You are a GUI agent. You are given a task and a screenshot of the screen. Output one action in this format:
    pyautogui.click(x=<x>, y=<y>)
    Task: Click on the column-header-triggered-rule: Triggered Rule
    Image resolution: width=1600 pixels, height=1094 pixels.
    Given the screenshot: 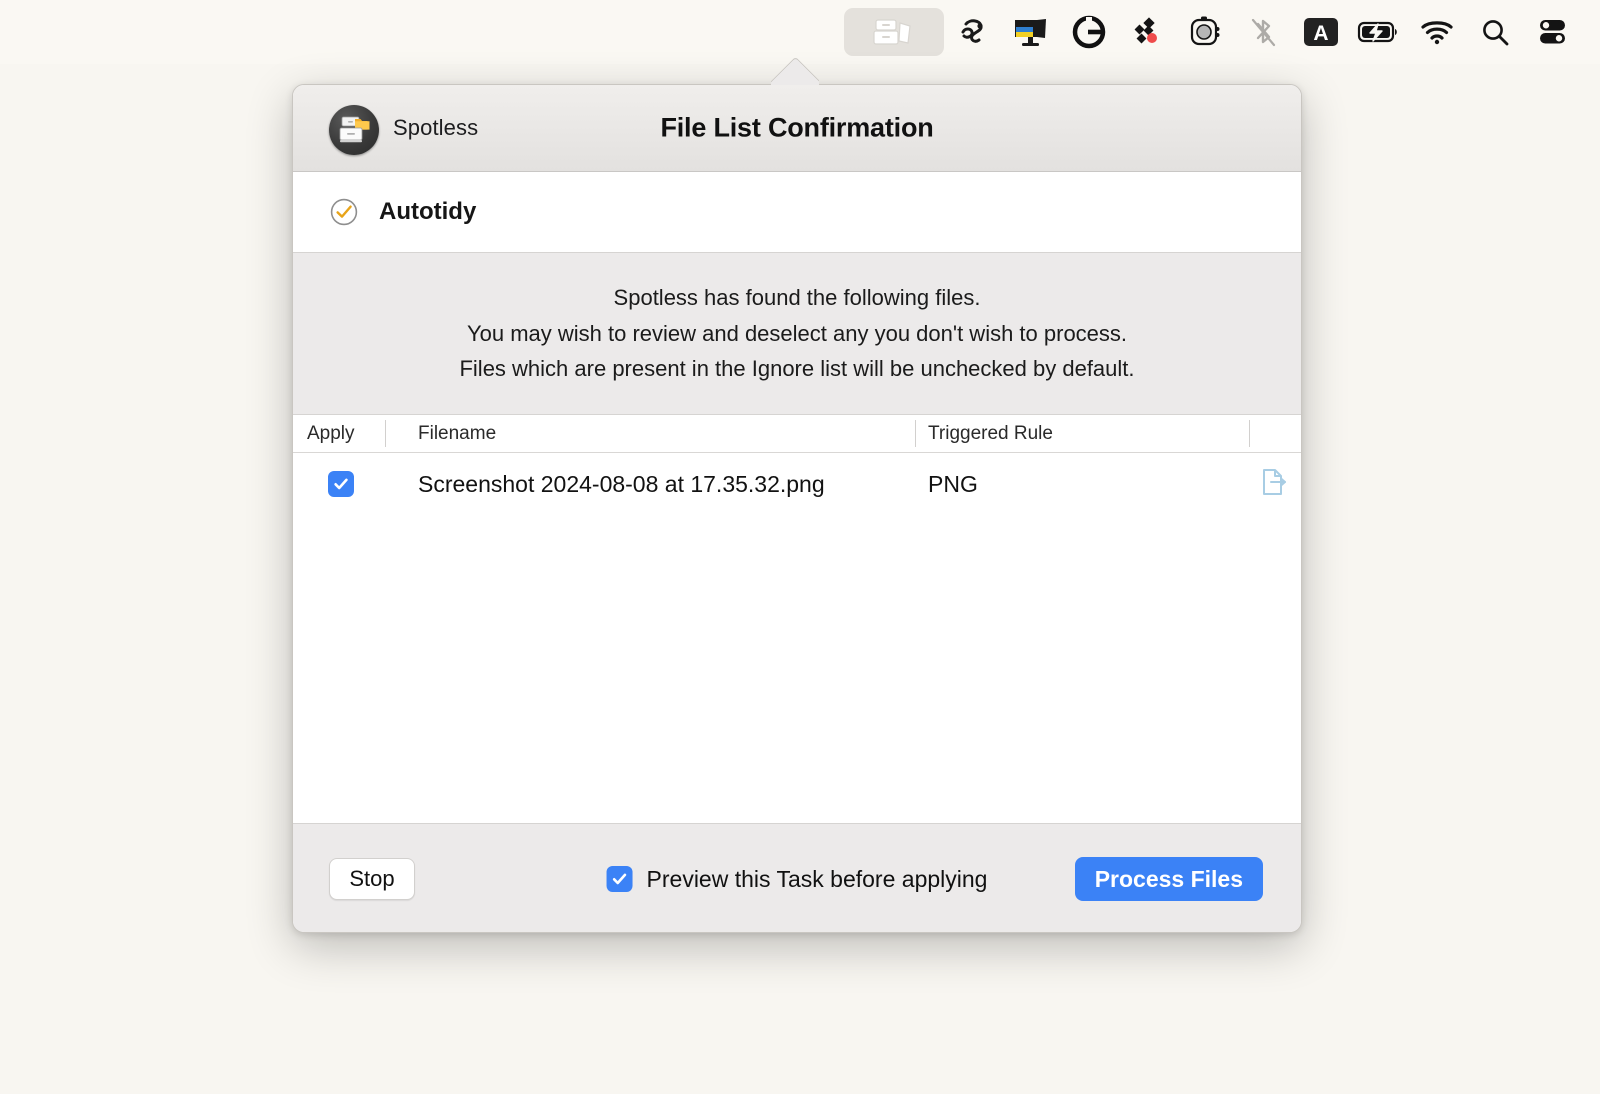 What is the action you would take?
    pyautogui.click(x=1083, y=434)
    